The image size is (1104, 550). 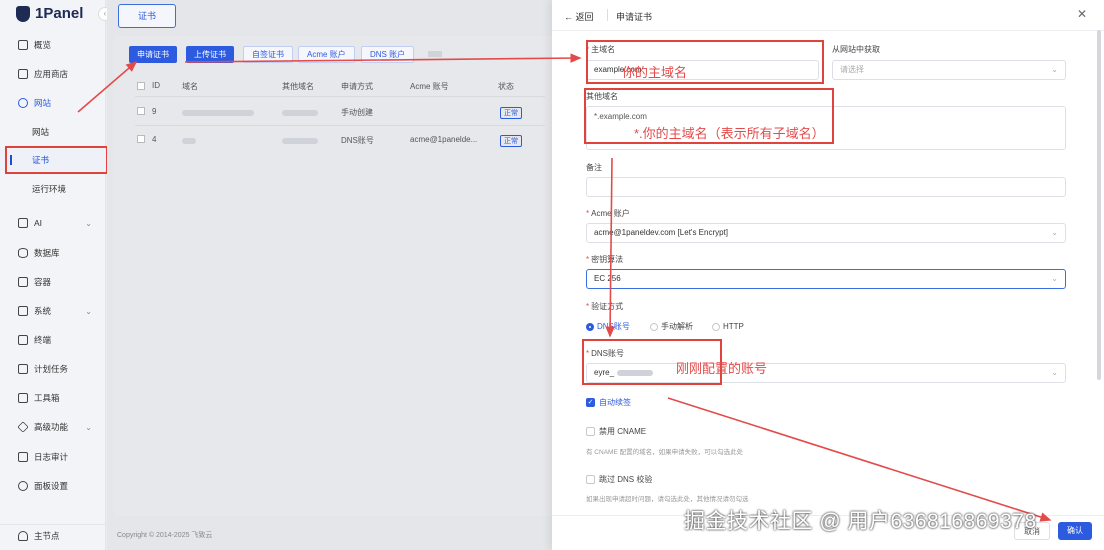 What do you see at coordinates (860, 521) in the screenshot?
I see `watermark: 掘金技术社区 @ 用户636816869378` at bounding box center [860, 521].